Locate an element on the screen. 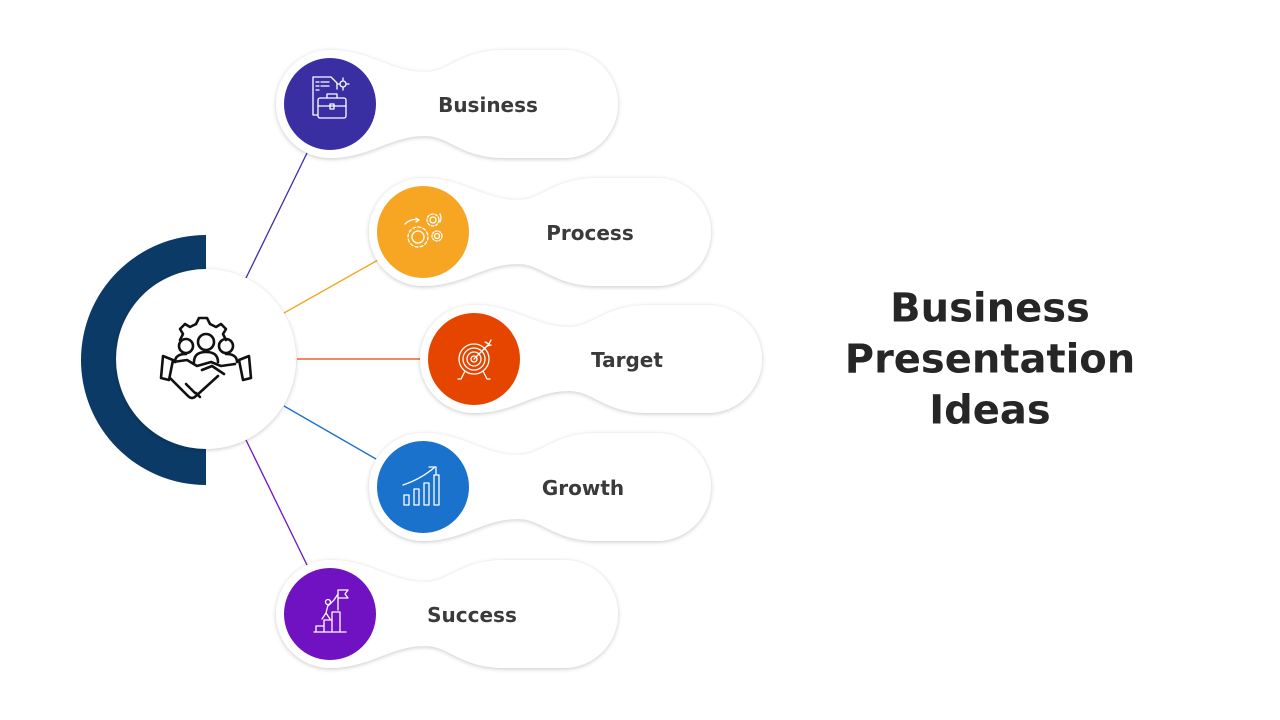 This screenshot has width=1280, height=720. item-card-process is located at coordinates (540, 232).